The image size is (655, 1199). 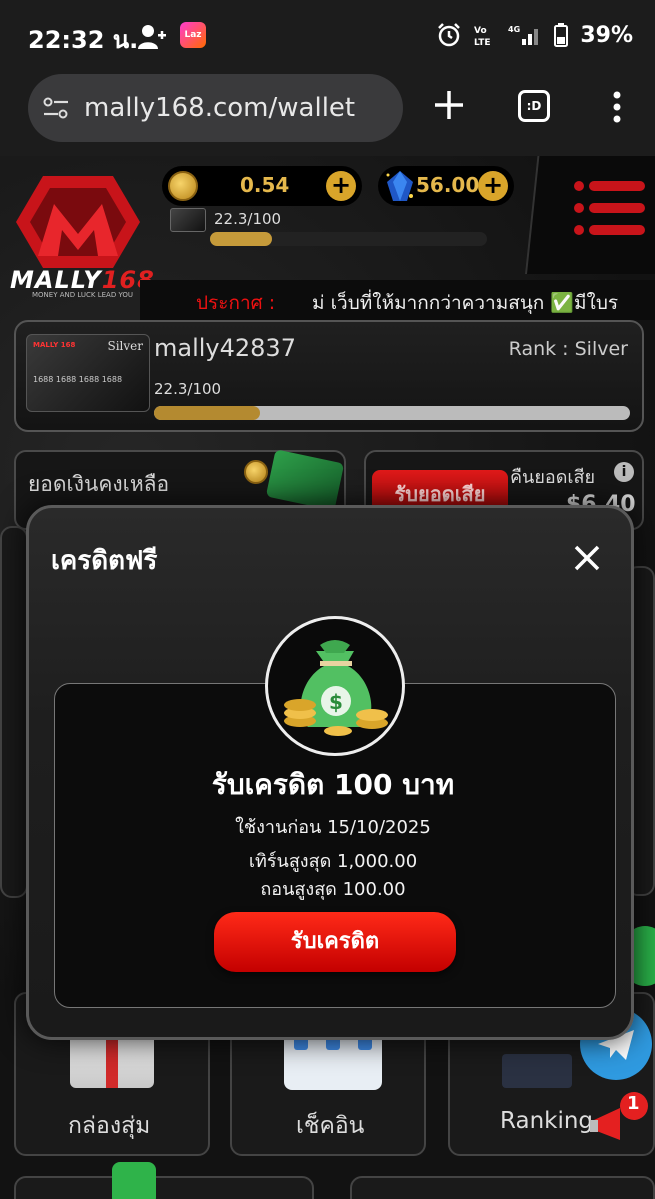 I want to click on money-bag-icon: $, so click(x=336, y=688).